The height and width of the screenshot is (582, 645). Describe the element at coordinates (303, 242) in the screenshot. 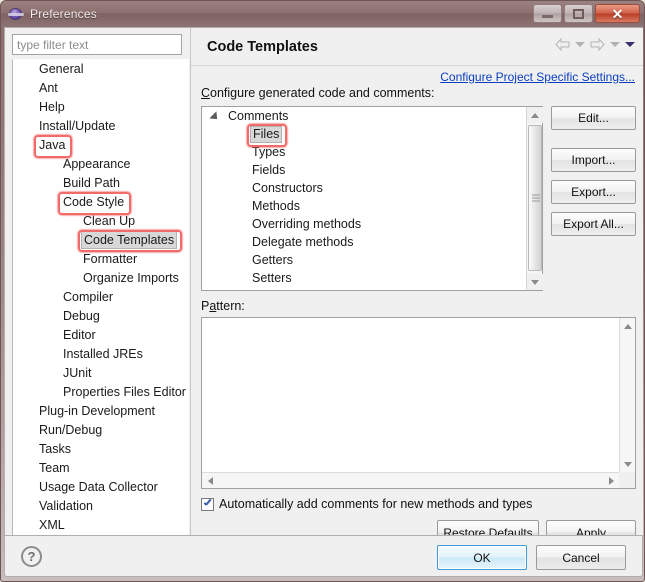

I see `comments-tree-item-label: Delegate methods` at that location.